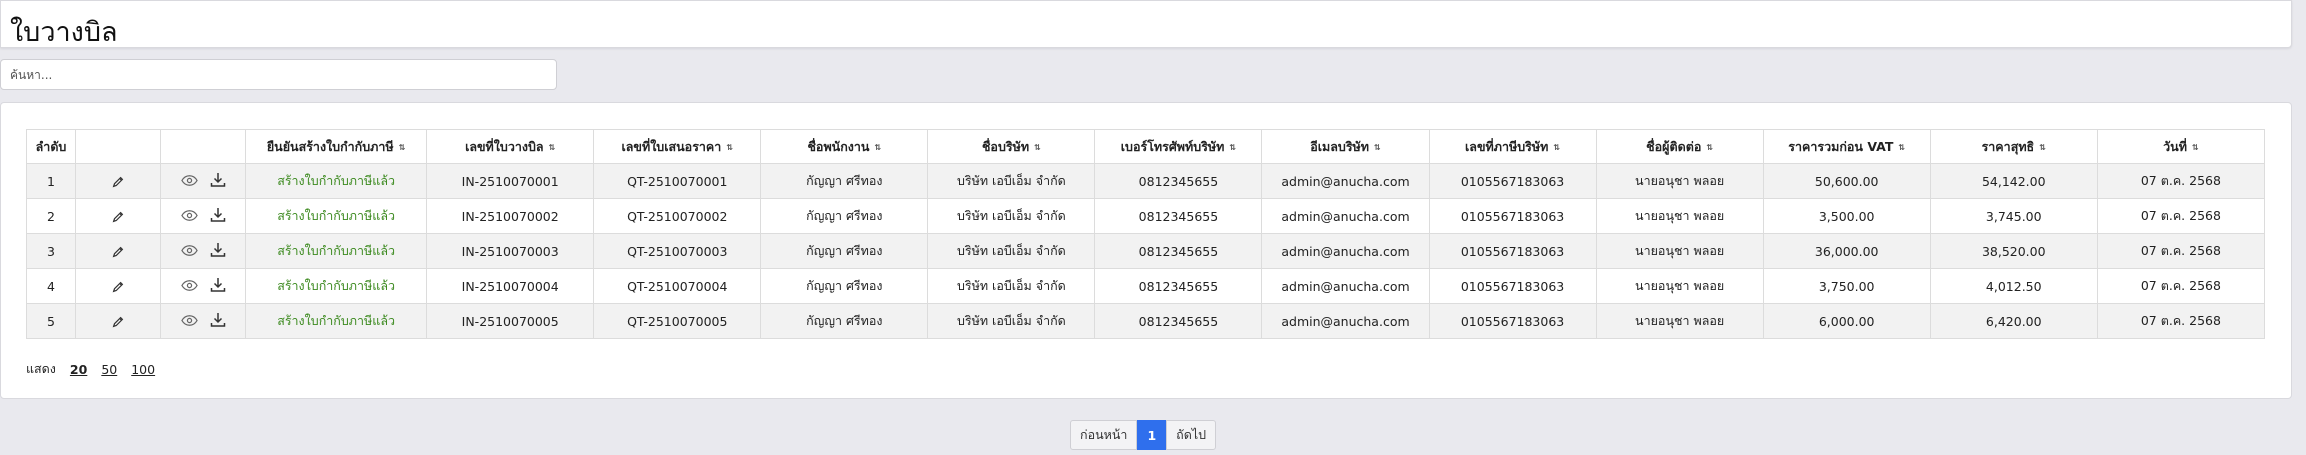 Image resolution: width=2306 pixels, height=455 pixels. What do you see at coordinates (677, 181) in the screenshot?
I see `cell-quote-no: QT-2510070001` at bounding box center [677, 181].